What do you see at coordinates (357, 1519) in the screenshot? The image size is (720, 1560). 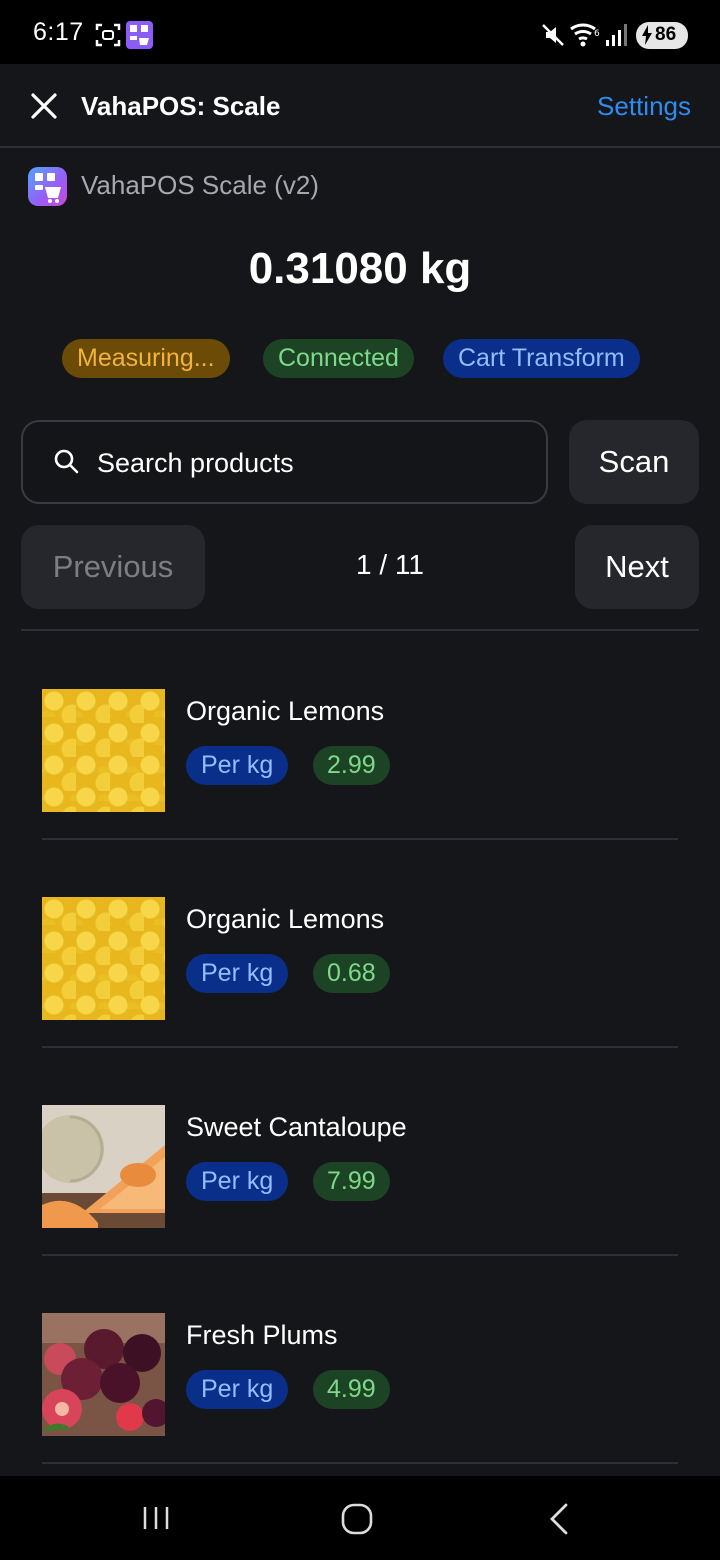 I see `home-icon` at bounding box center [357, 1519].